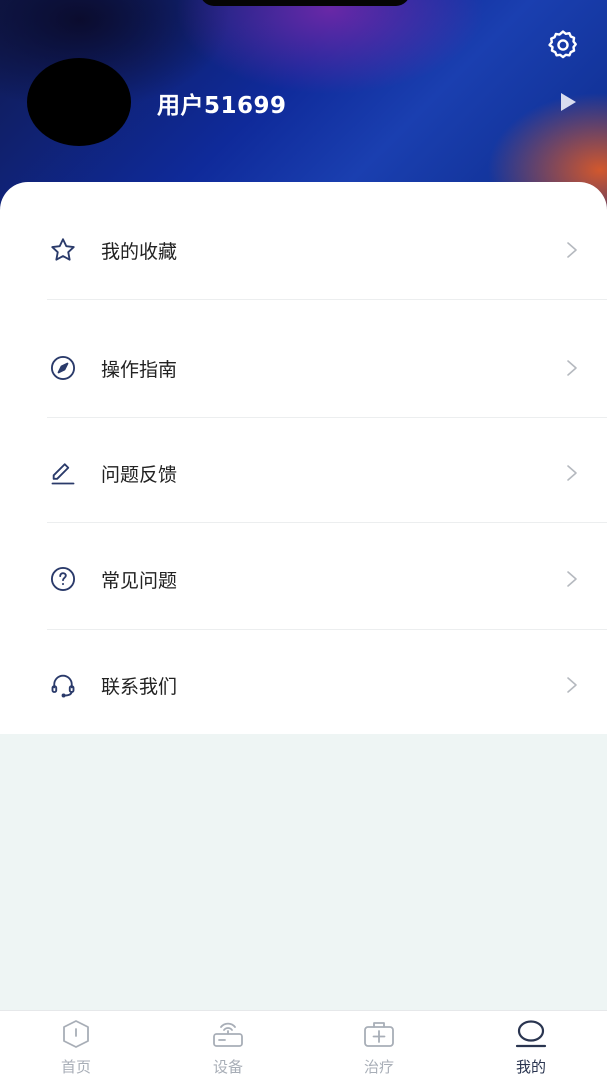 This screenshot has height=1080, width=607. Describe the element at coordinates (303, 250) in the screenshot. I see `menu-item-favorites: 我的收藏` at that location.